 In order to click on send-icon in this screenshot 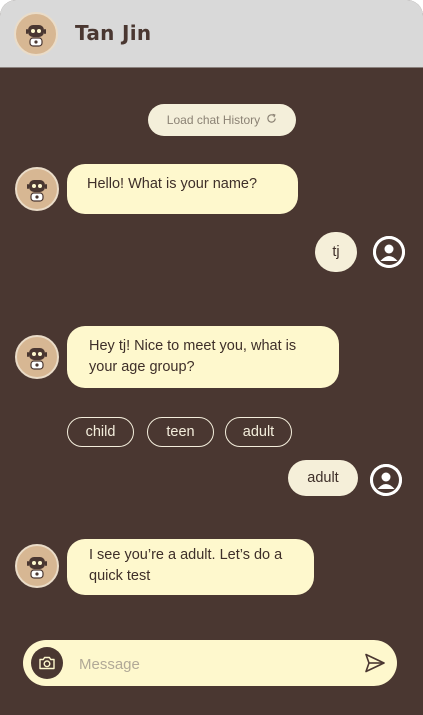, I will do `click(375, 663)`.